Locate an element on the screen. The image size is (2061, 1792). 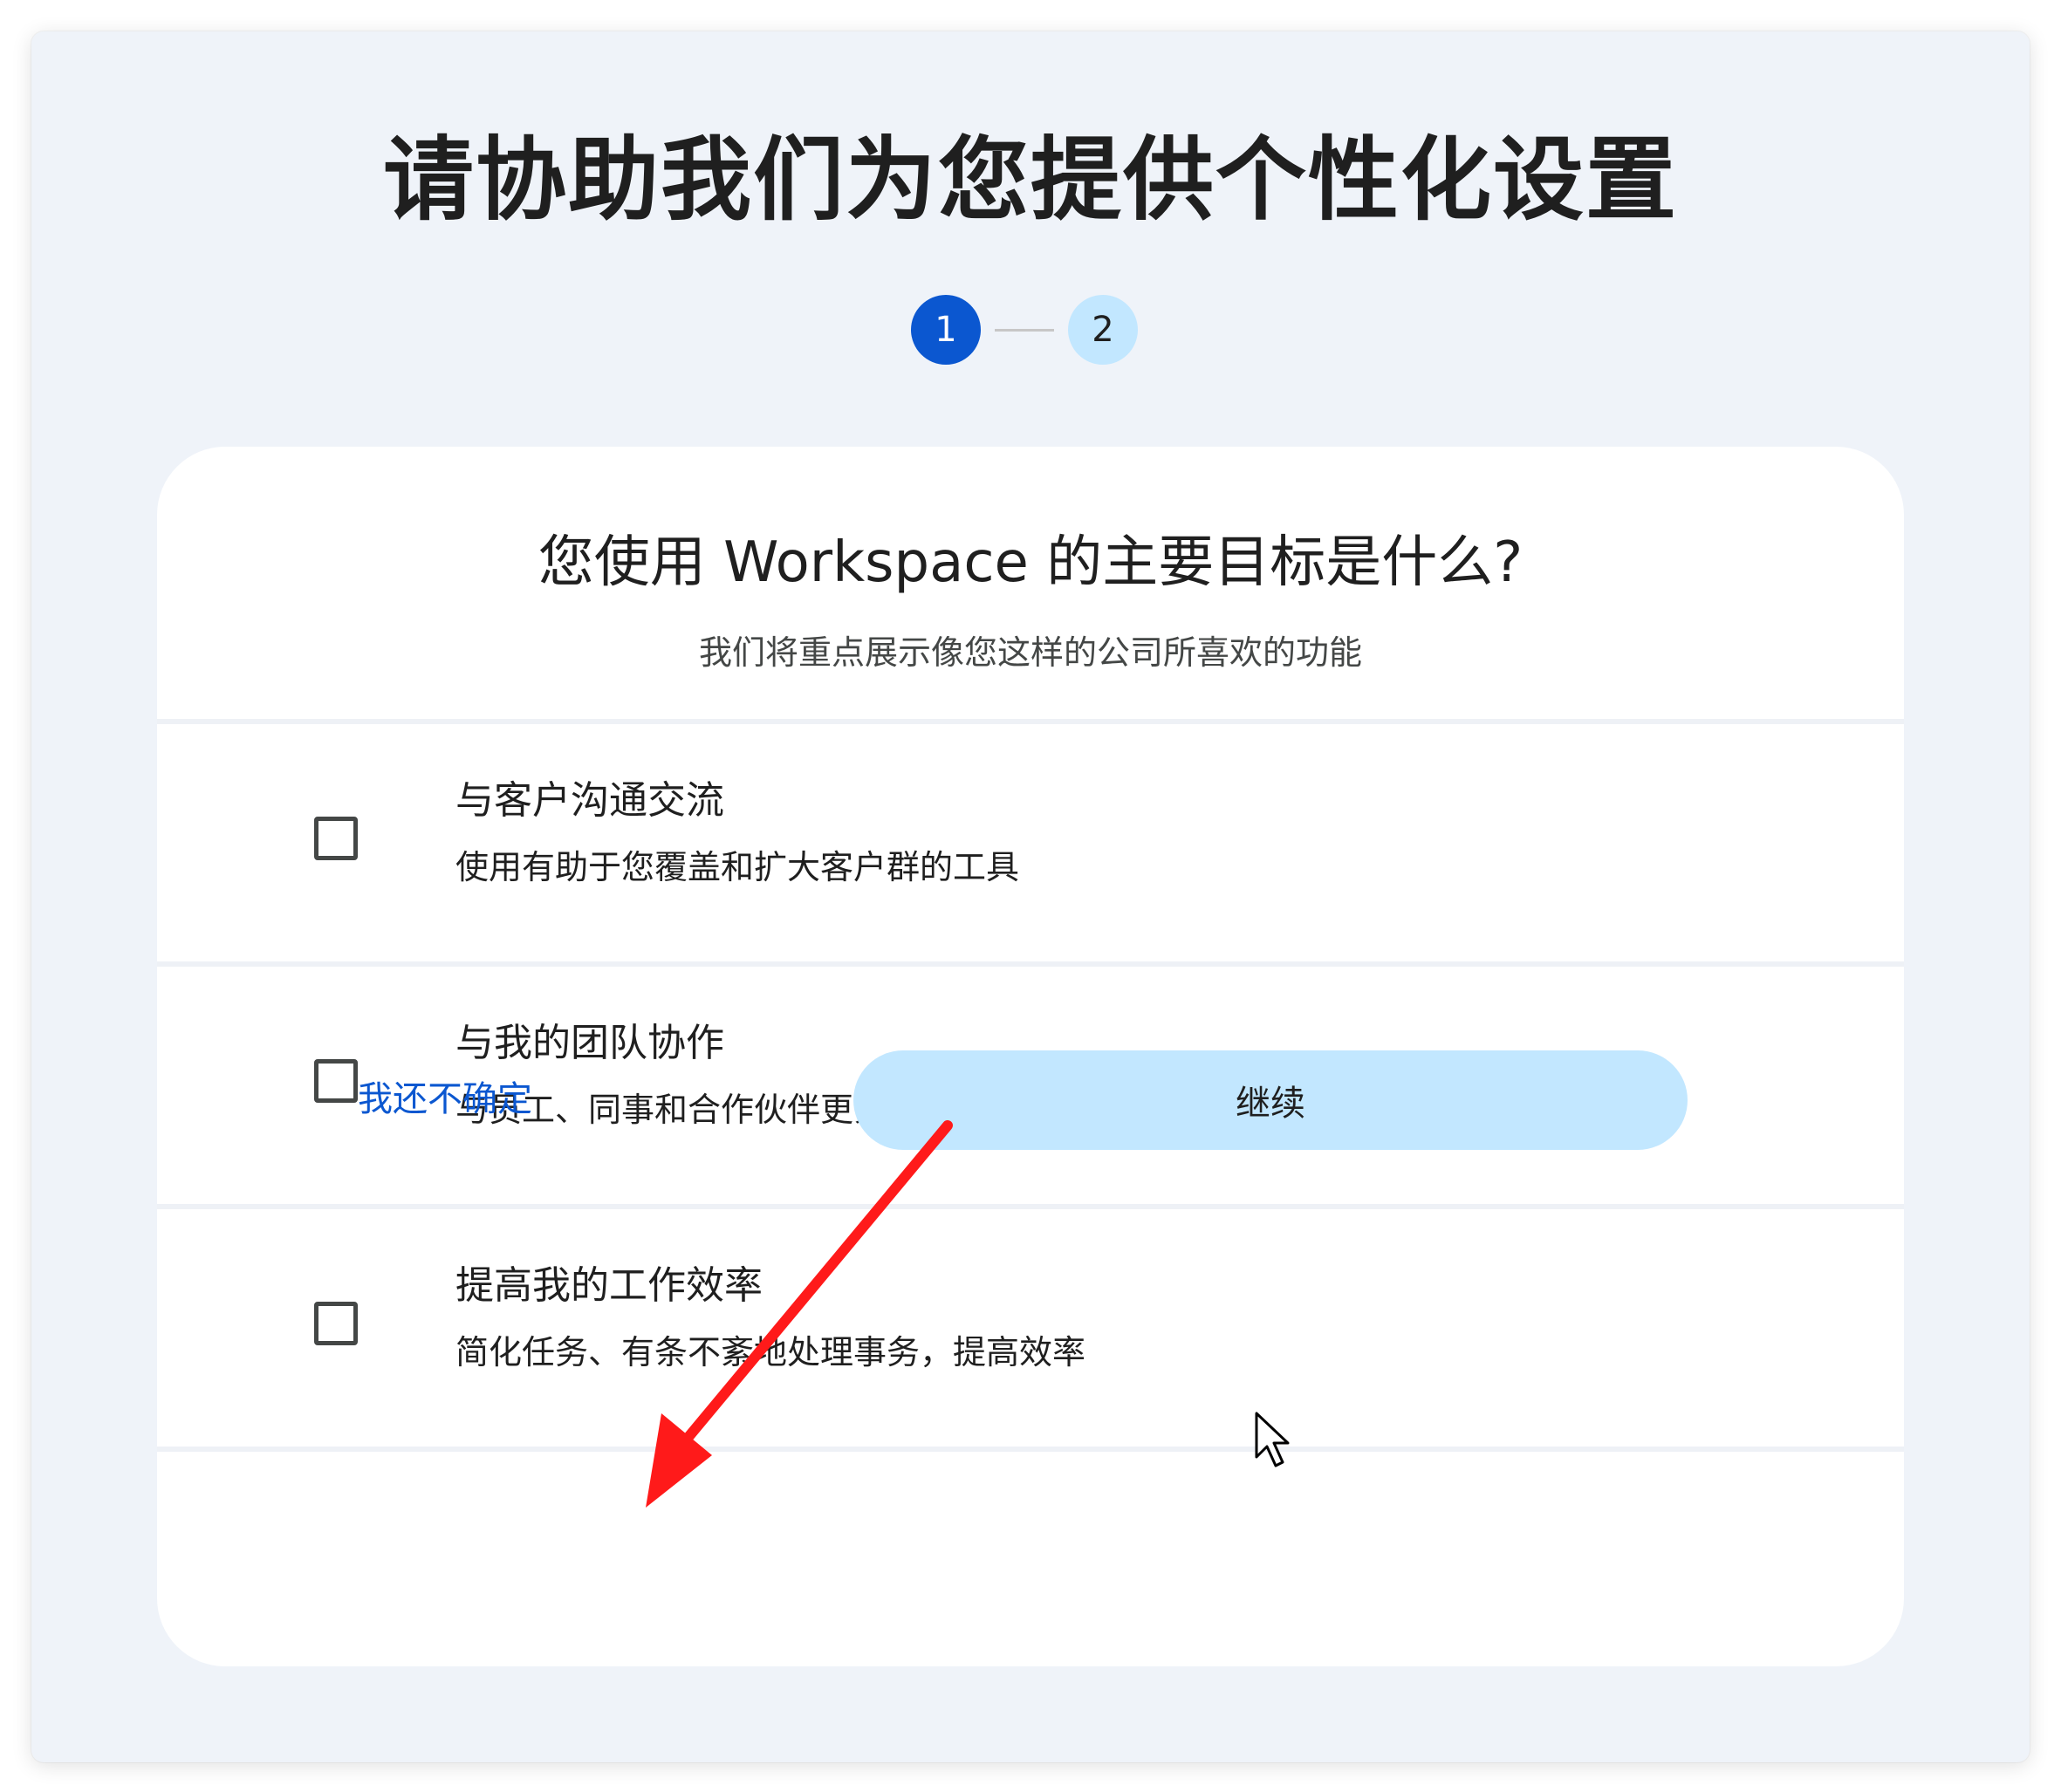
question-subheading: 我们将重点展示像您这样的公司所喜欢的功能 is located at coordinates (1030, 652).